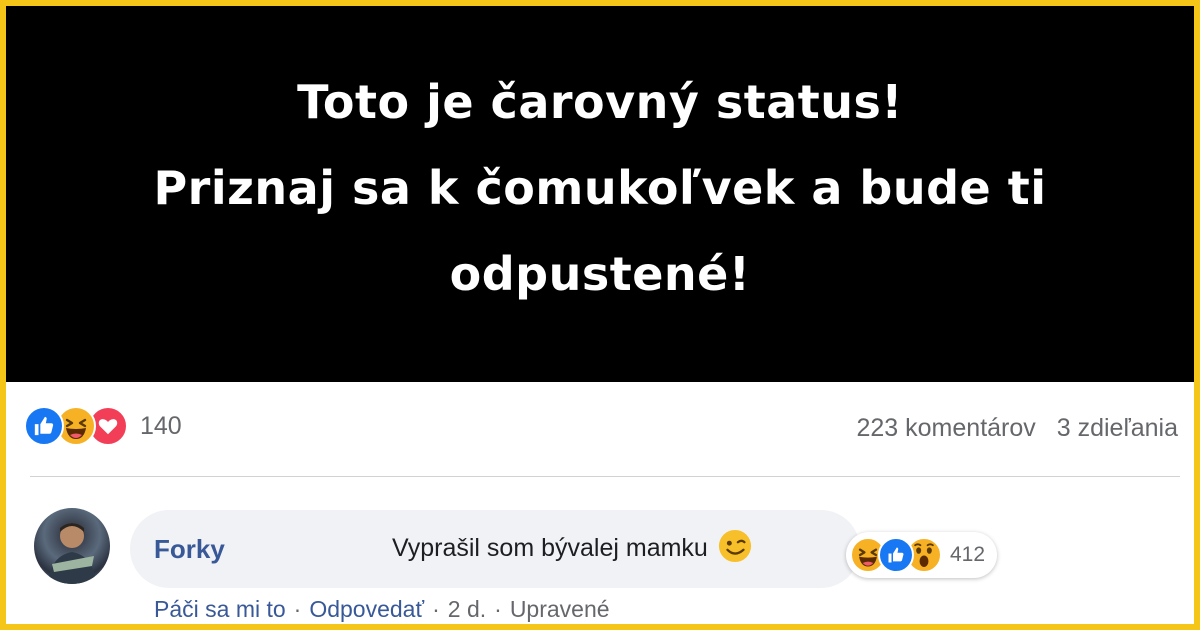  I want to click on comment-text: Vyprašil som bývalej mamku, so click(572, 546).